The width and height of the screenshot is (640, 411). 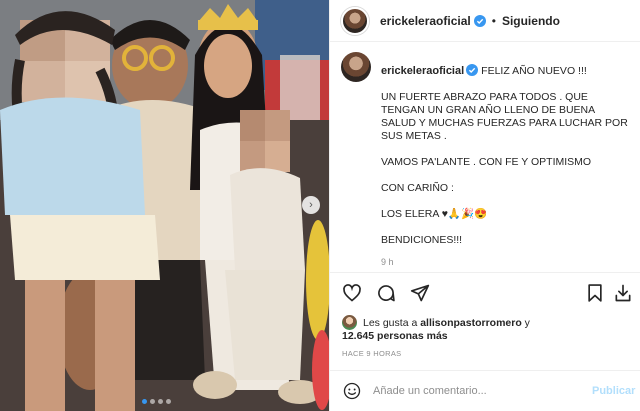 I want to click on heart-icon, so click(x=352, y=292).